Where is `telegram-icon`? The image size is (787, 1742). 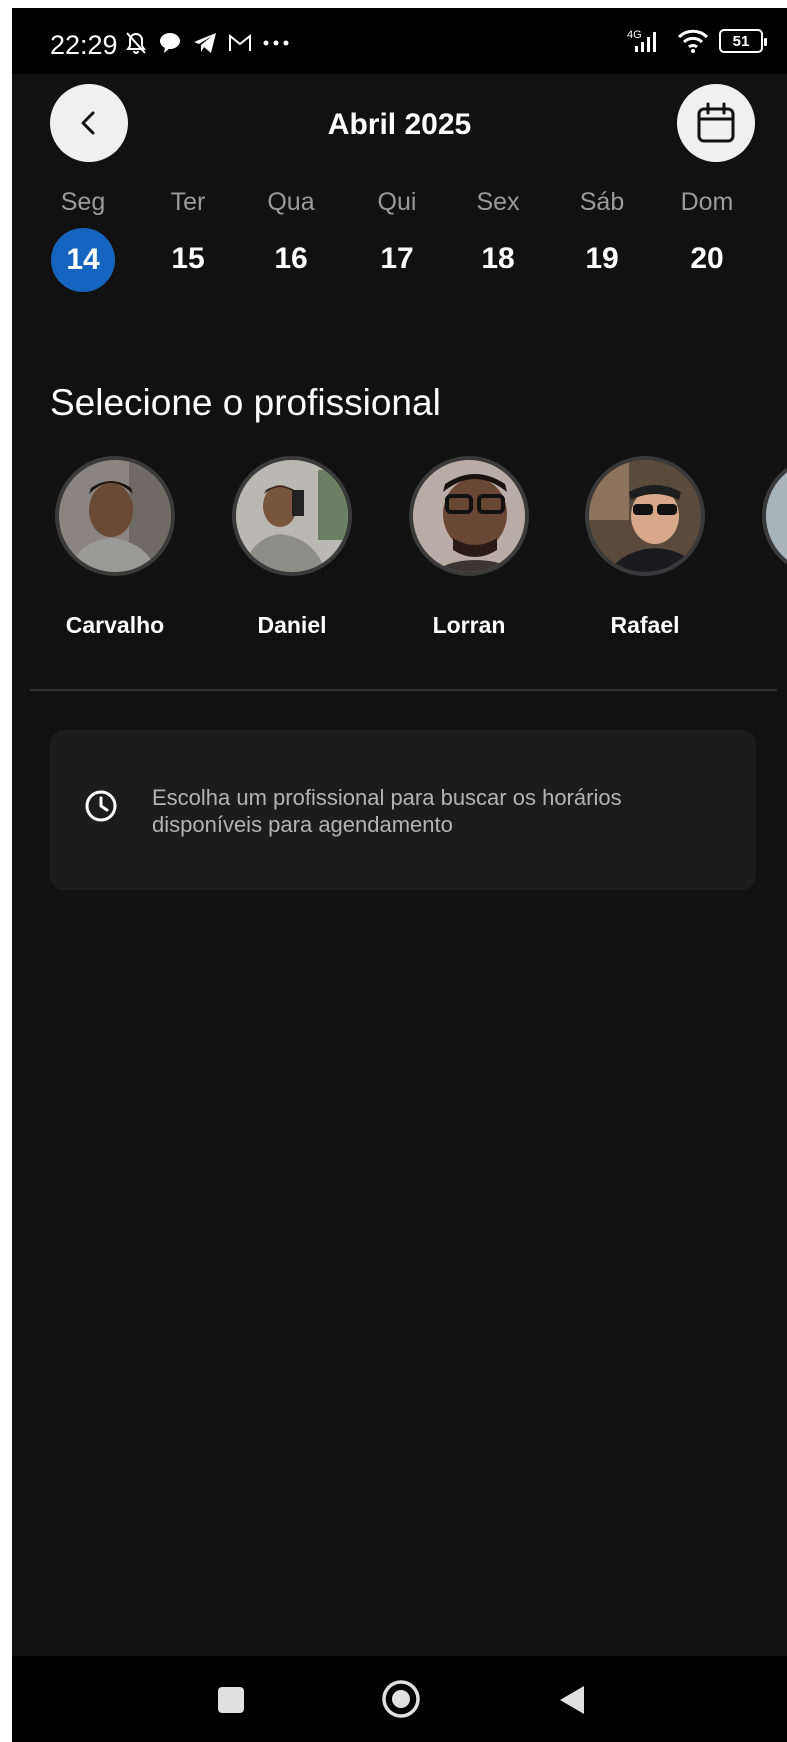 telegram-icon is located at coordinates (205, 43).